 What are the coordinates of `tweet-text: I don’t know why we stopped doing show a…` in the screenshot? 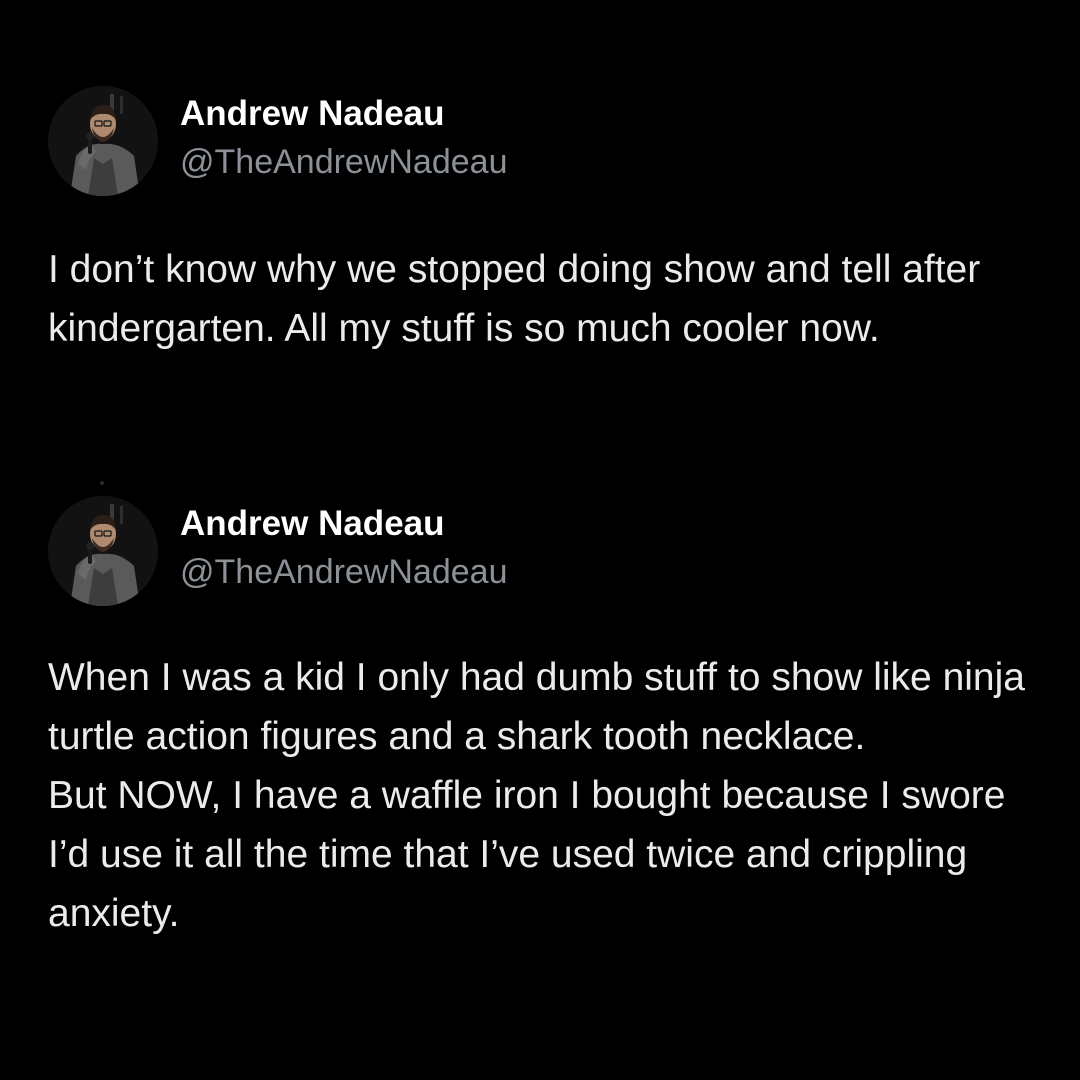 It's located at (543, 299).